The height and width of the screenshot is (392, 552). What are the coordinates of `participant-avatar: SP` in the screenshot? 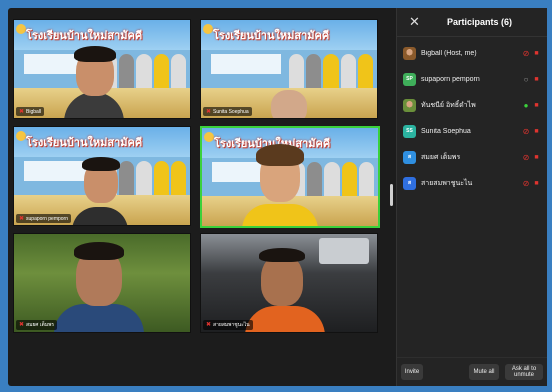 It's located at (409, 79).